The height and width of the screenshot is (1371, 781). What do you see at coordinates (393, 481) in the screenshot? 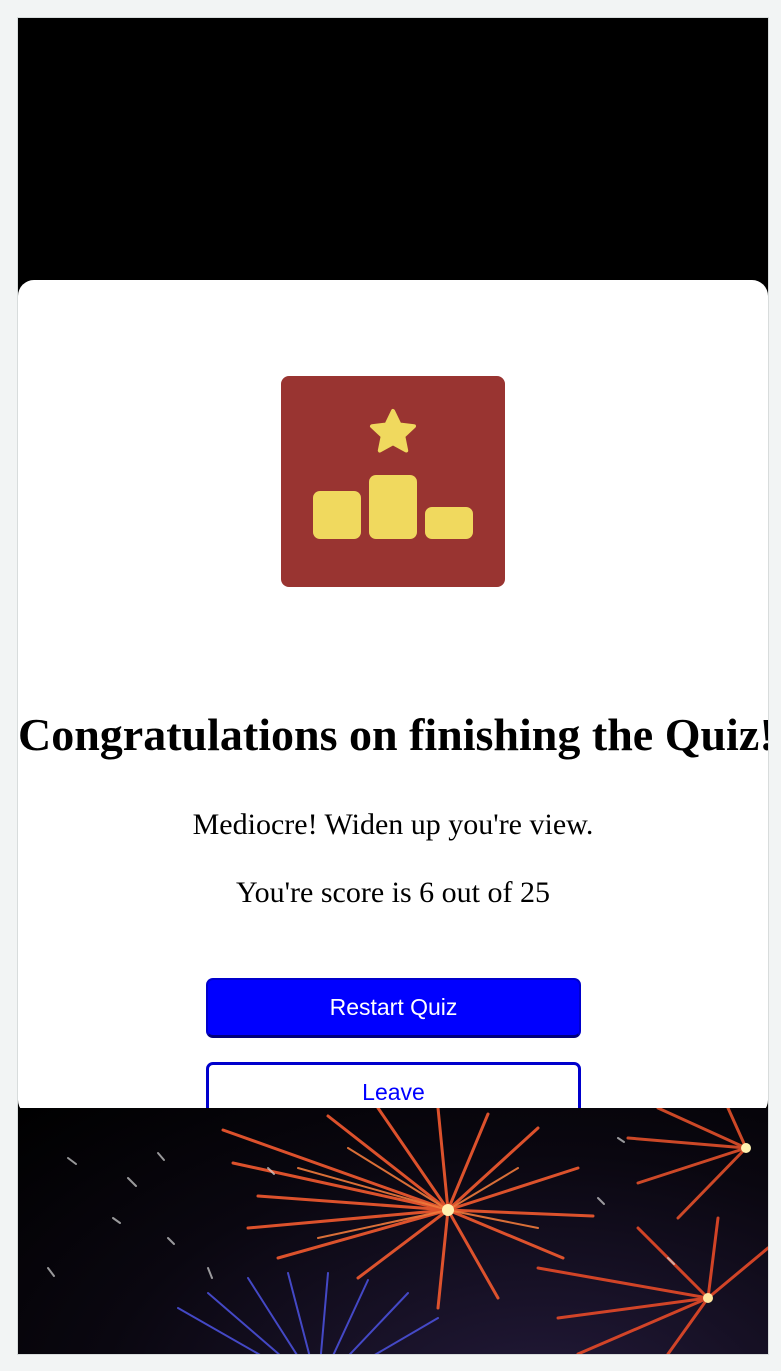
I see `podium-star-icon` at bounding box center [393, 481].